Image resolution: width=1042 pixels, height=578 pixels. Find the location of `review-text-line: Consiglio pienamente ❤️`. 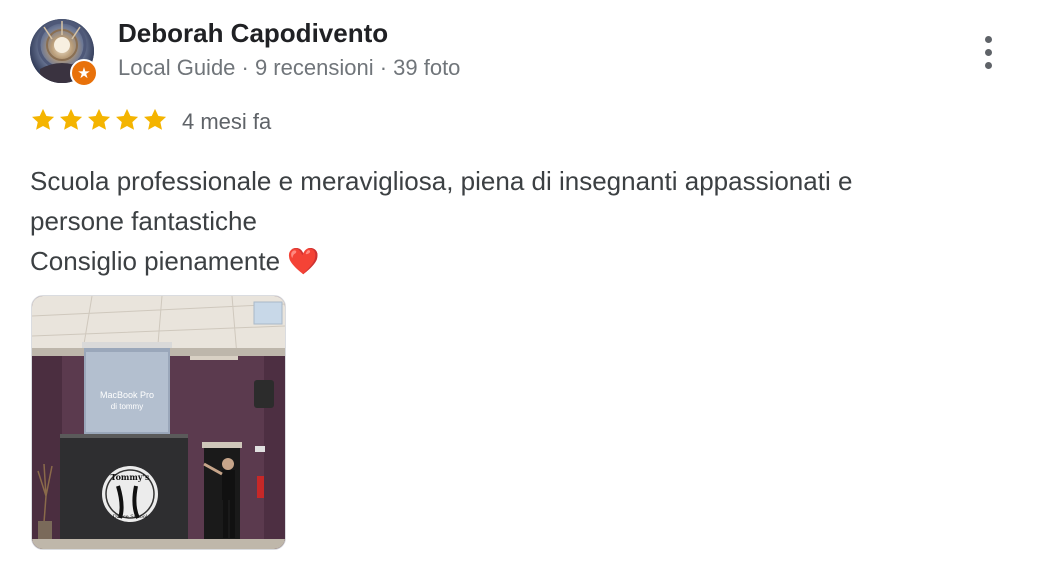

review-text-line: Consiglio pienamente ❤️ is located at coordinates (175, 261).